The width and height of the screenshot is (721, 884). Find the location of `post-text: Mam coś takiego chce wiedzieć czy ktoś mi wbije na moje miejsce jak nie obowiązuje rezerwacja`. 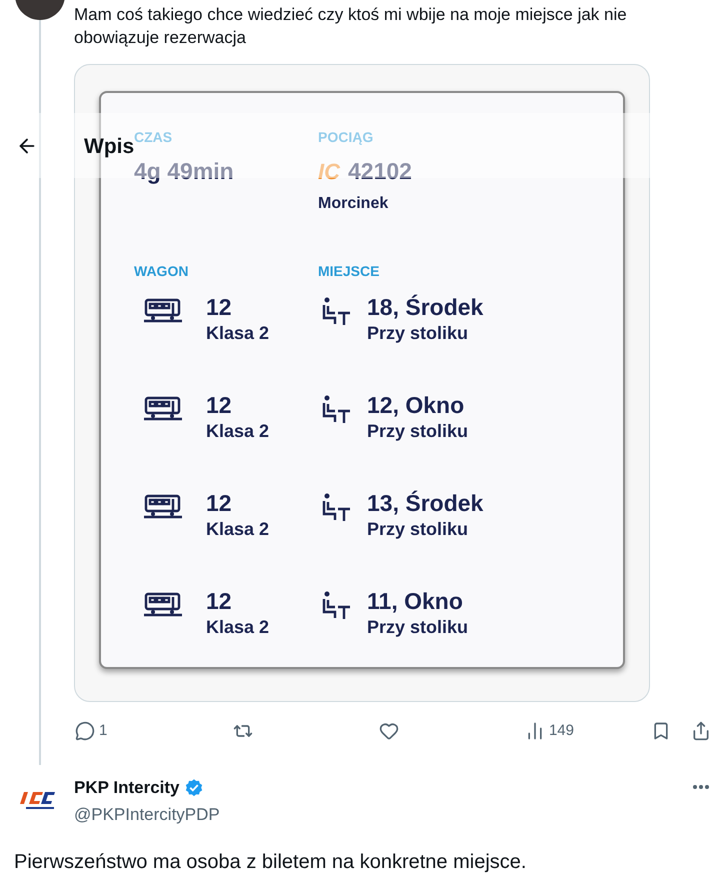

post-text: Mam coś takiego chce wiedzieć czy ktoś mi wbije na moje miejsce jak nie obowiązuje rezerwacja is located at coordinates (351, 26).